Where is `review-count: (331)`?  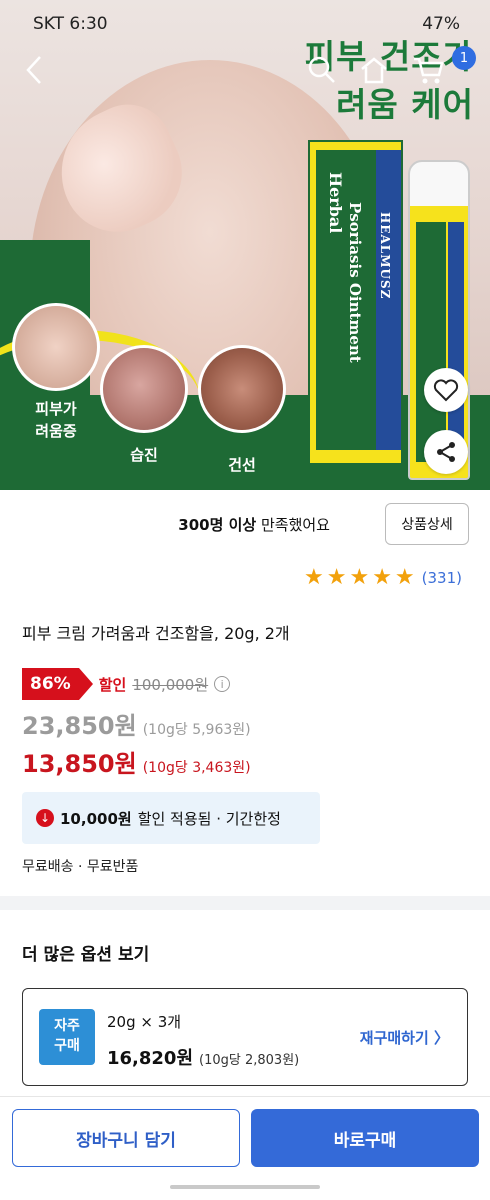 review-count: (331) is located at coordinates (442, 578).